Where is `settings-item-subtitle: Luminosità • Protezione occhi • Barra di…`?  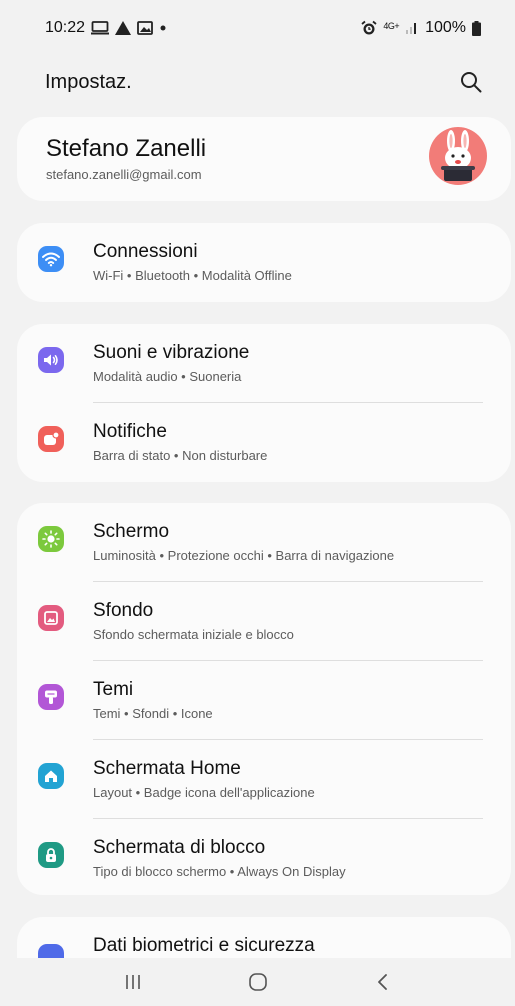
settings-item-subtitle: Luminosità • Protezione occhi • Barra di… is located at coordinates (244, 555).